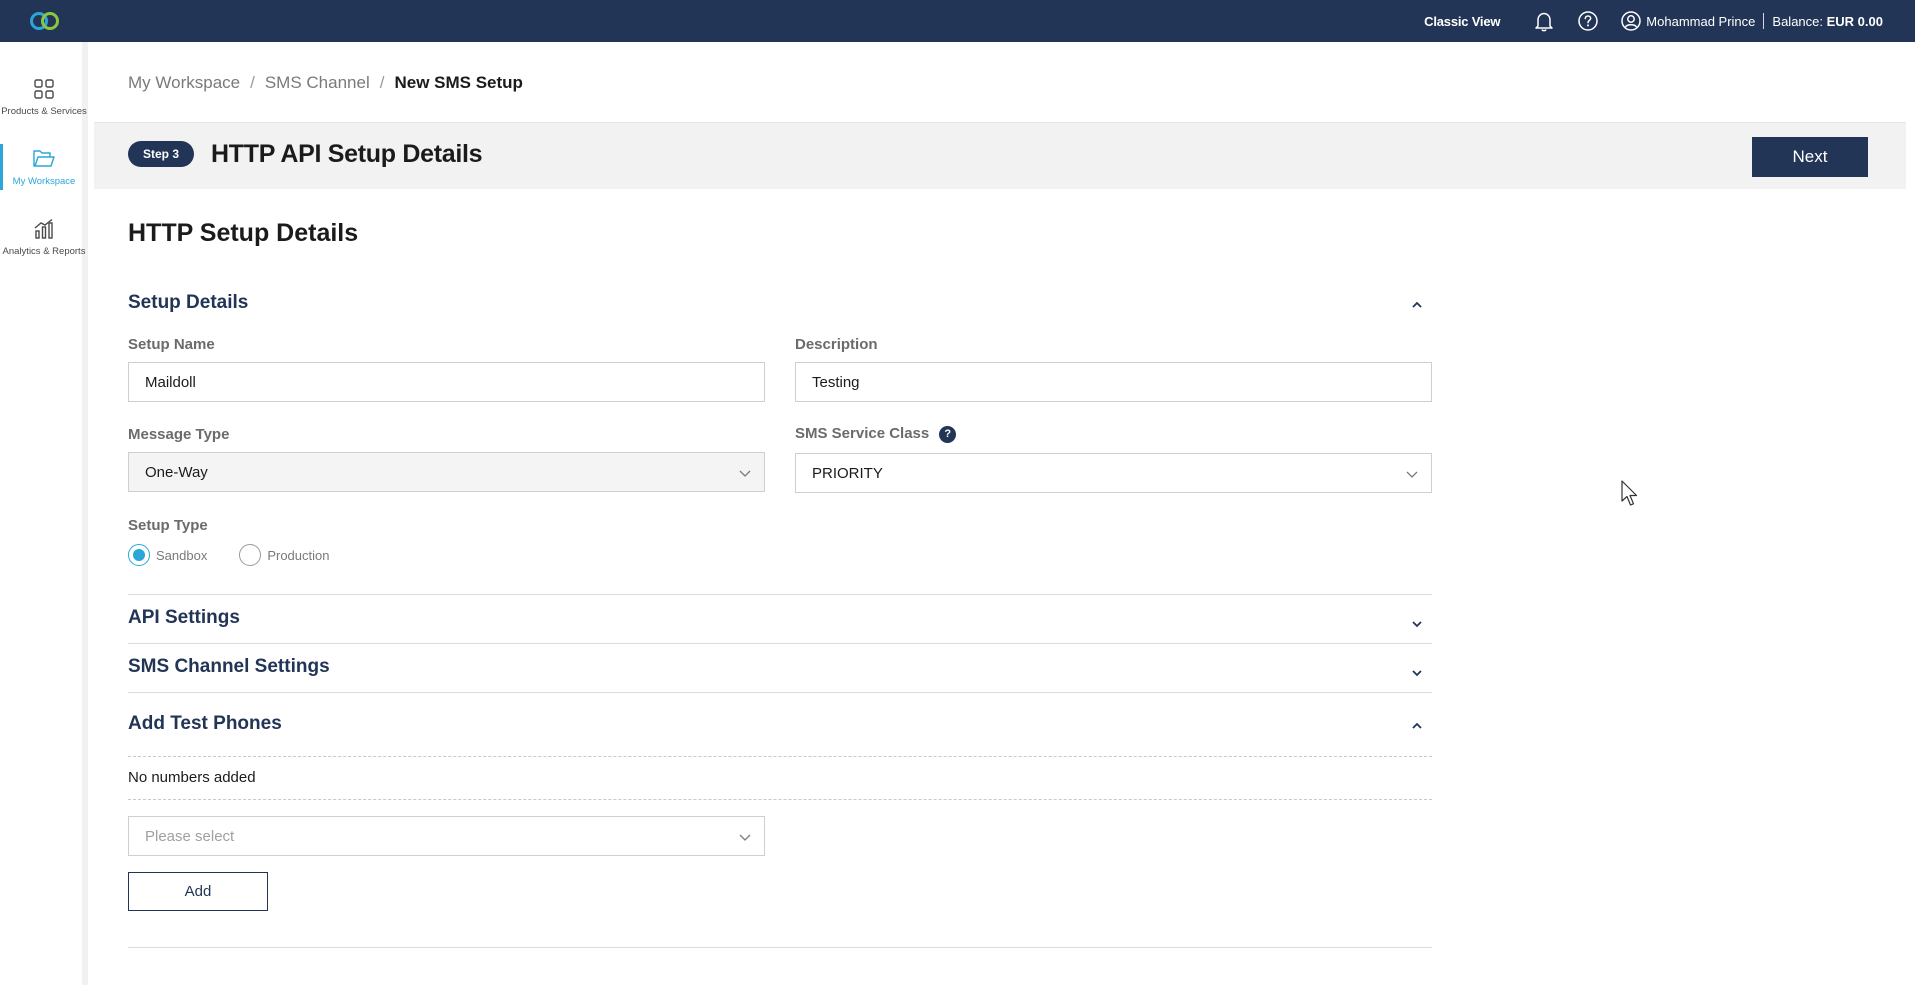 This screenshot has height=985, width=1915. I want to click on setup-name-label: Setup Name, so click(171, 344).